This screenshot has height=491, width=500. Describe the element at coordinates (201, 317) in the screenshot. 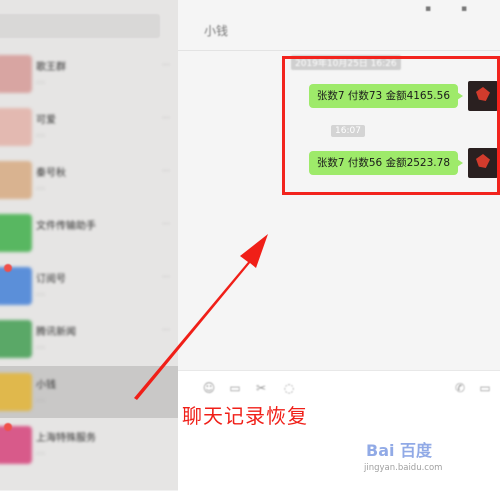

I see `arrow-icon` at that location.